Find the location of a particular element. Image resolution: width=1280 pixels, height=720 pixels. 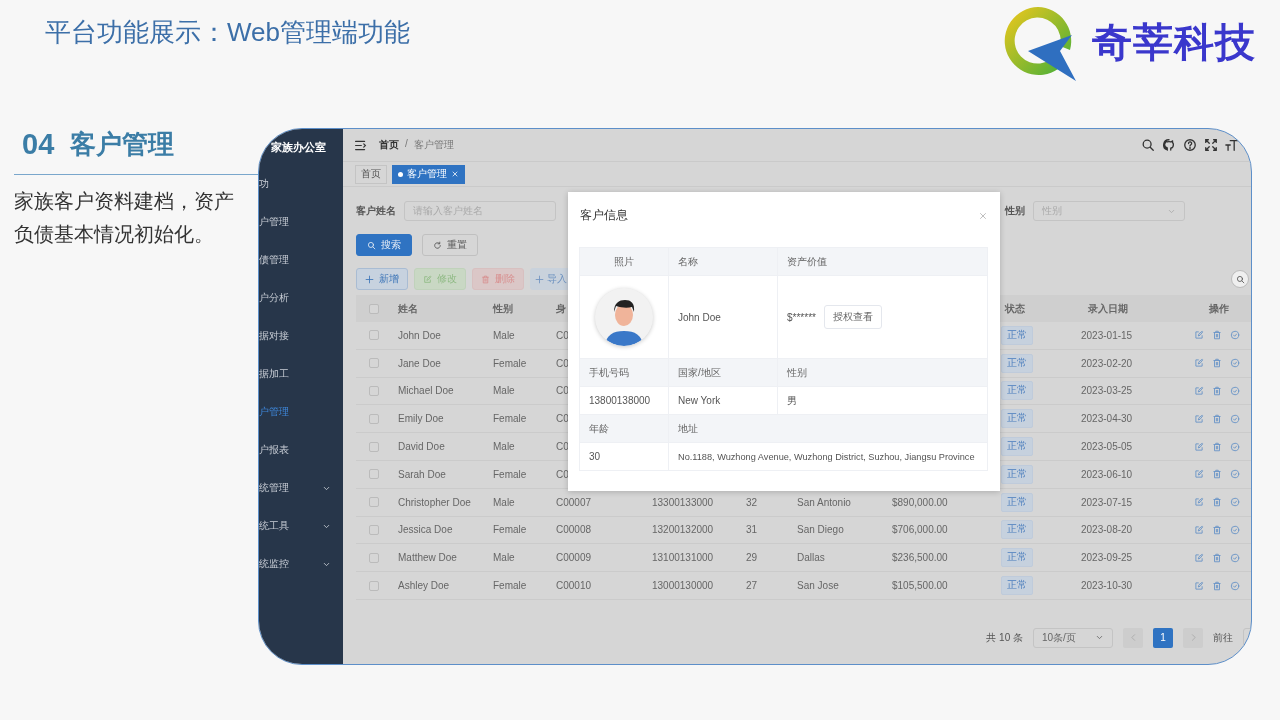

table-cell: C00007 is located at coordinates (574, 502).